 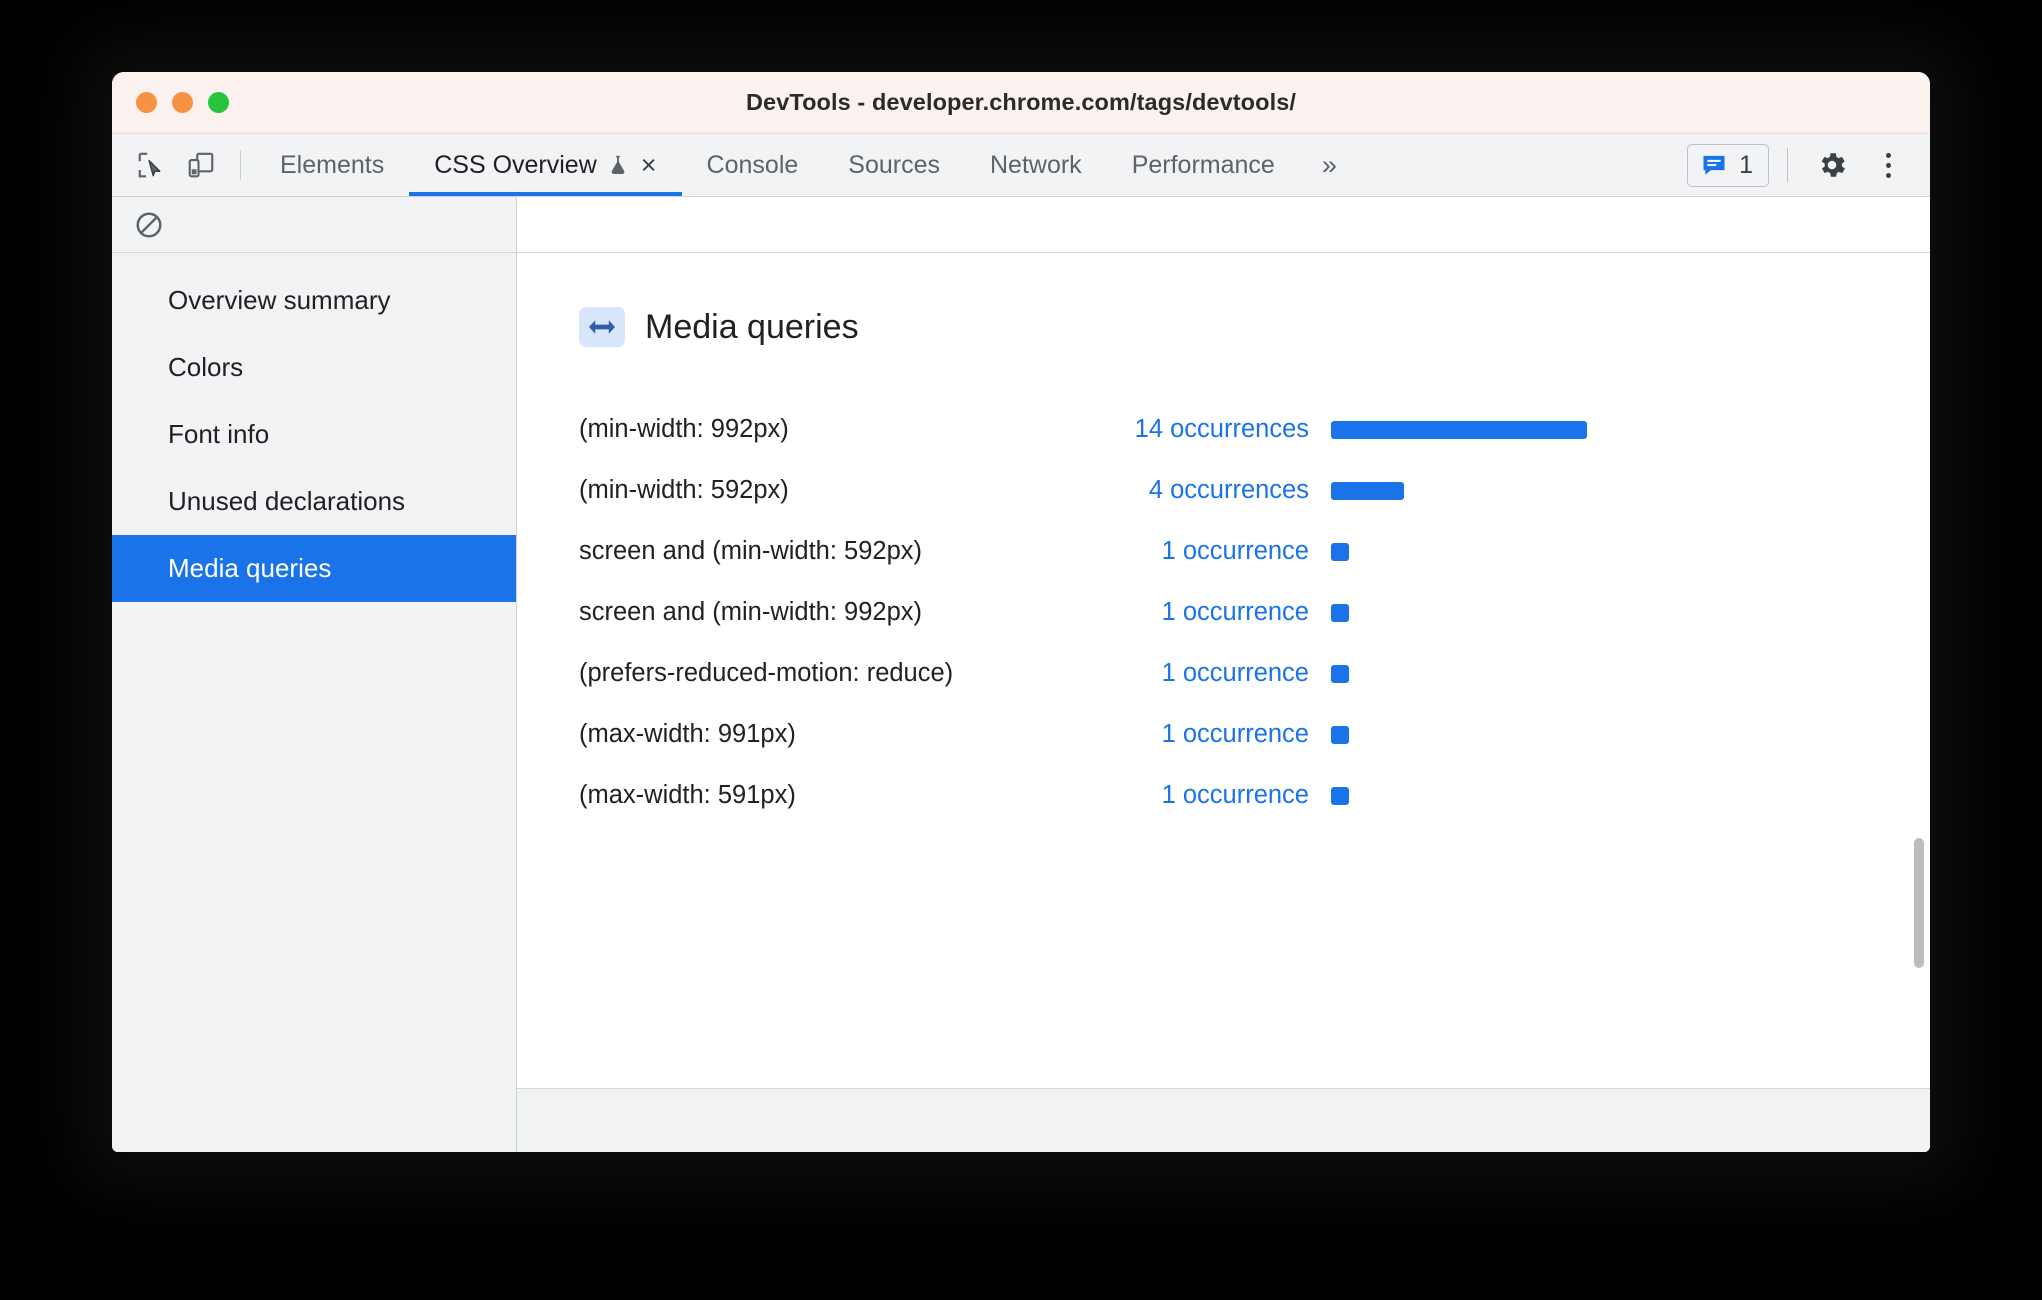 I want to click on close-tab-button: ×, so click(x=649, y=165).